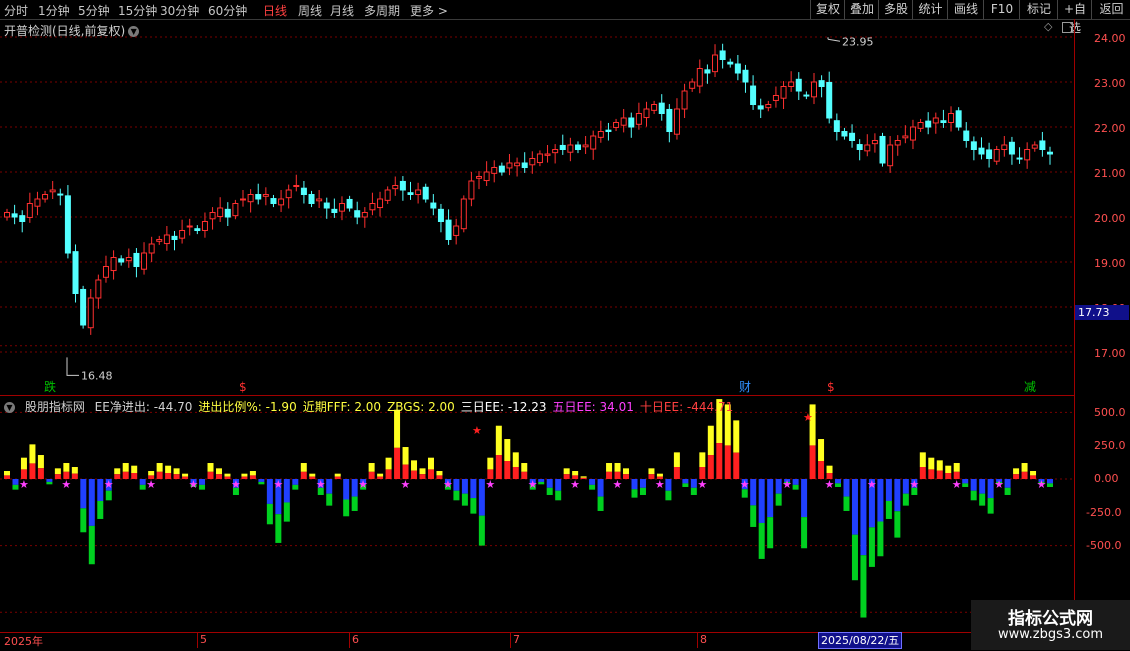 This screenshot has width=1130, height=651. Describe the element at coordinates (1110, 38) in the screenshot. I see `price-axis-label: 24.00` at that location.